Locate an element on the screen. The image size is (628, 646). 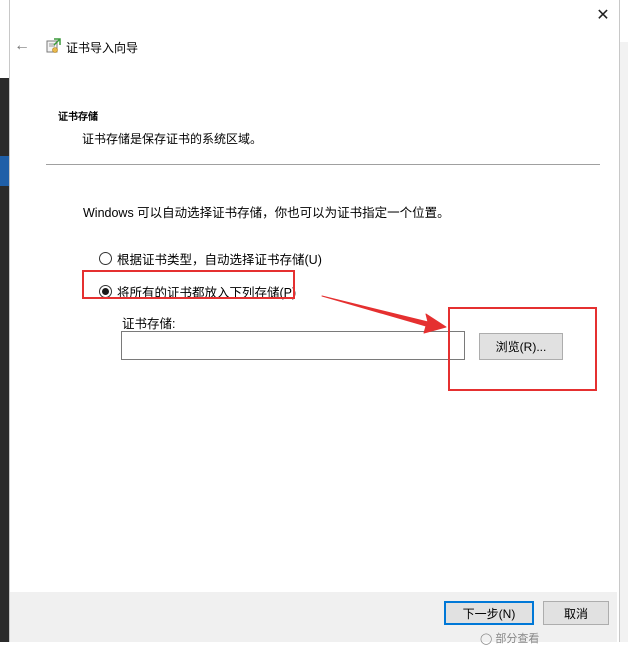
radio-button-auto is located at coordinates (105, 258).